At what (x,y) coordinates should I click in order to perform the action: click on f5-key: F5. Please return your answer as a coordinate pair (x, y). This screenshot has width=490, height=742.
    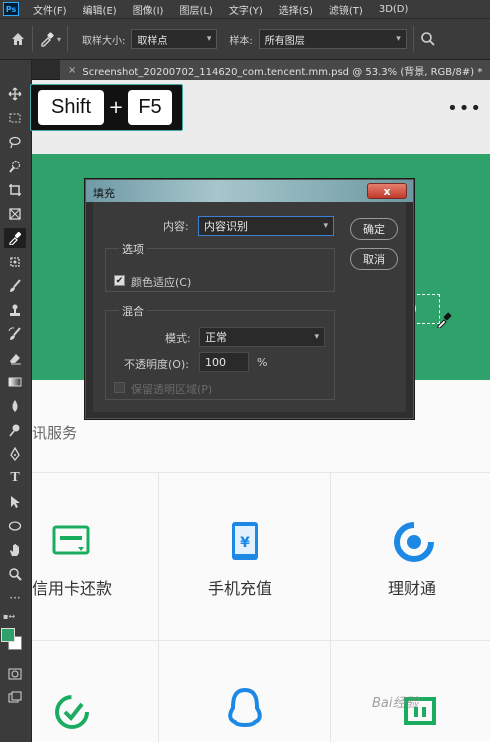
    Looking at the image, I should click on (150, 107).